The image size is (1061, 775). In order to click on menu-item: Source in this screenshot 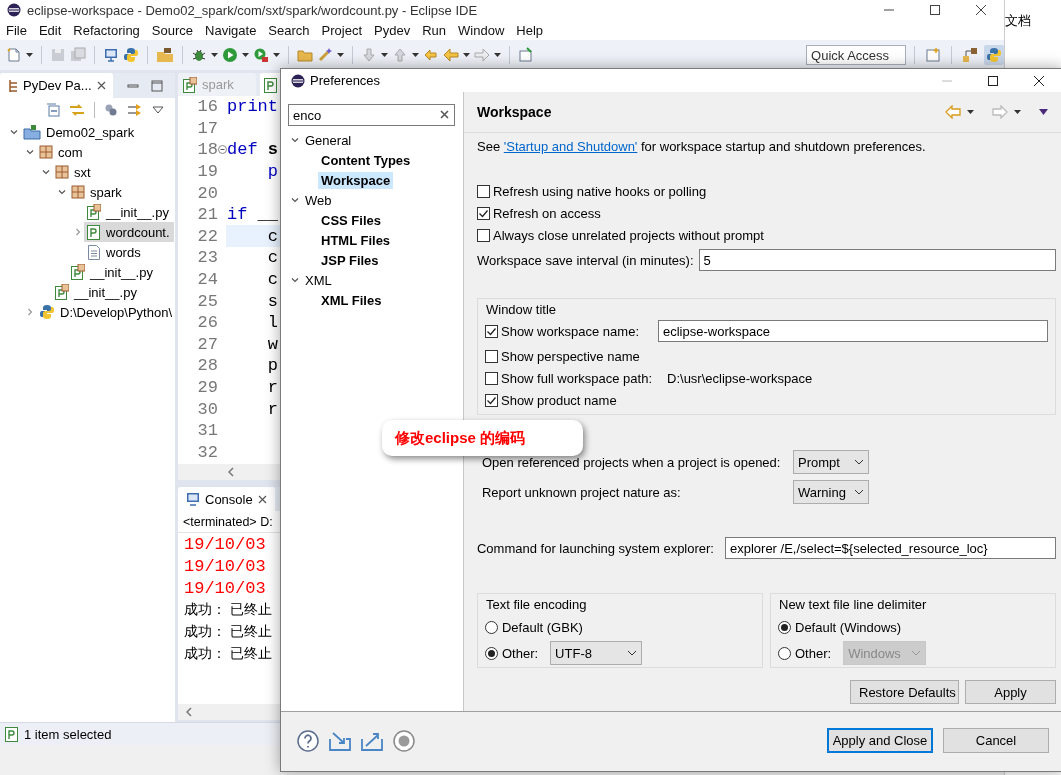, I will do `click(172, 30)`.